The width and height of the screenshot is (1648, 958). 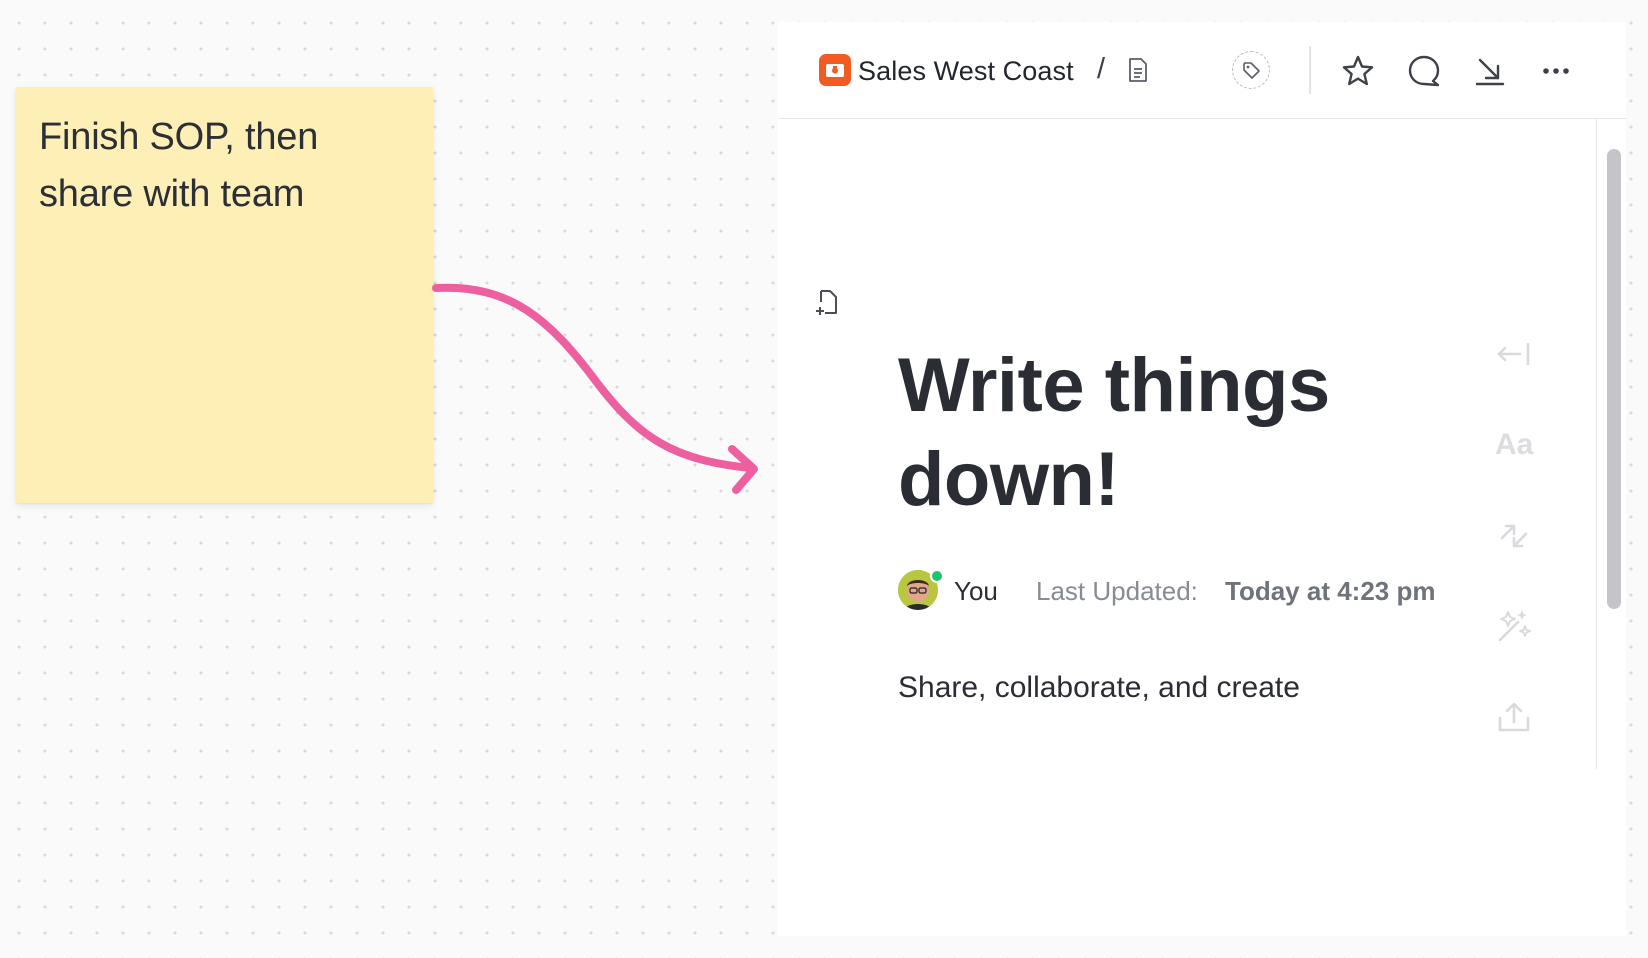 What do you see at coordinates (1514, 444) in the screenshot?
I see `typography-icon: Aa` at bounding box center [1514, 444].